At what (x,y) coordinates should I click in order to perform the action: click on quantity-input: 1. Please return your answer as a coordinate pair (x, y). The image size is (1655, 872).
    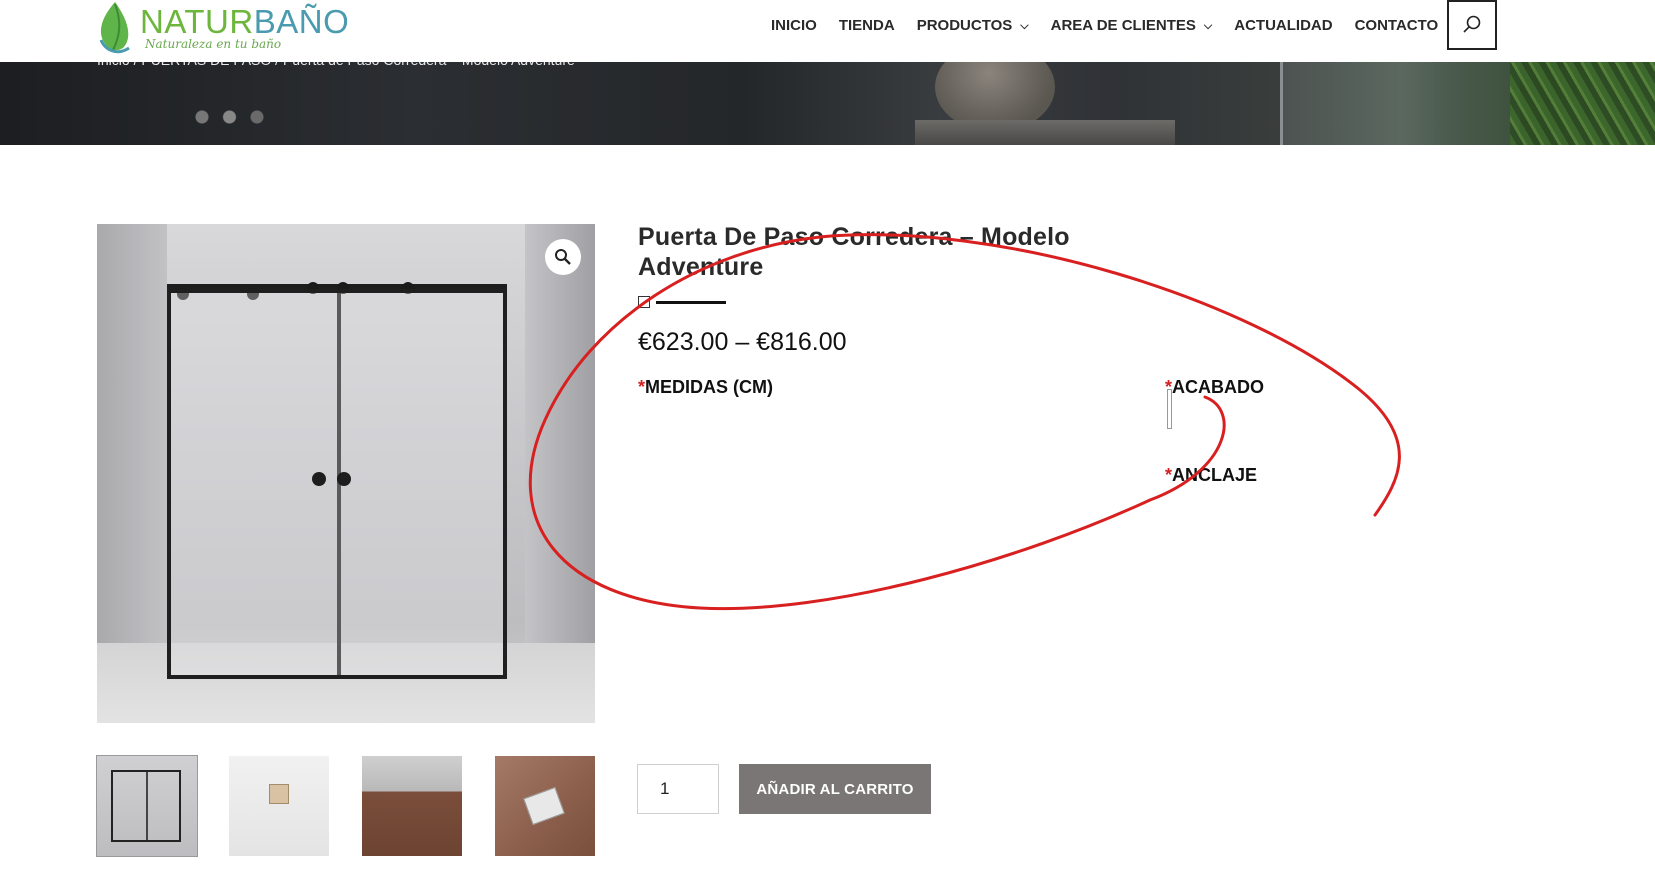
    Looking at the image, I should click on (678, 789).